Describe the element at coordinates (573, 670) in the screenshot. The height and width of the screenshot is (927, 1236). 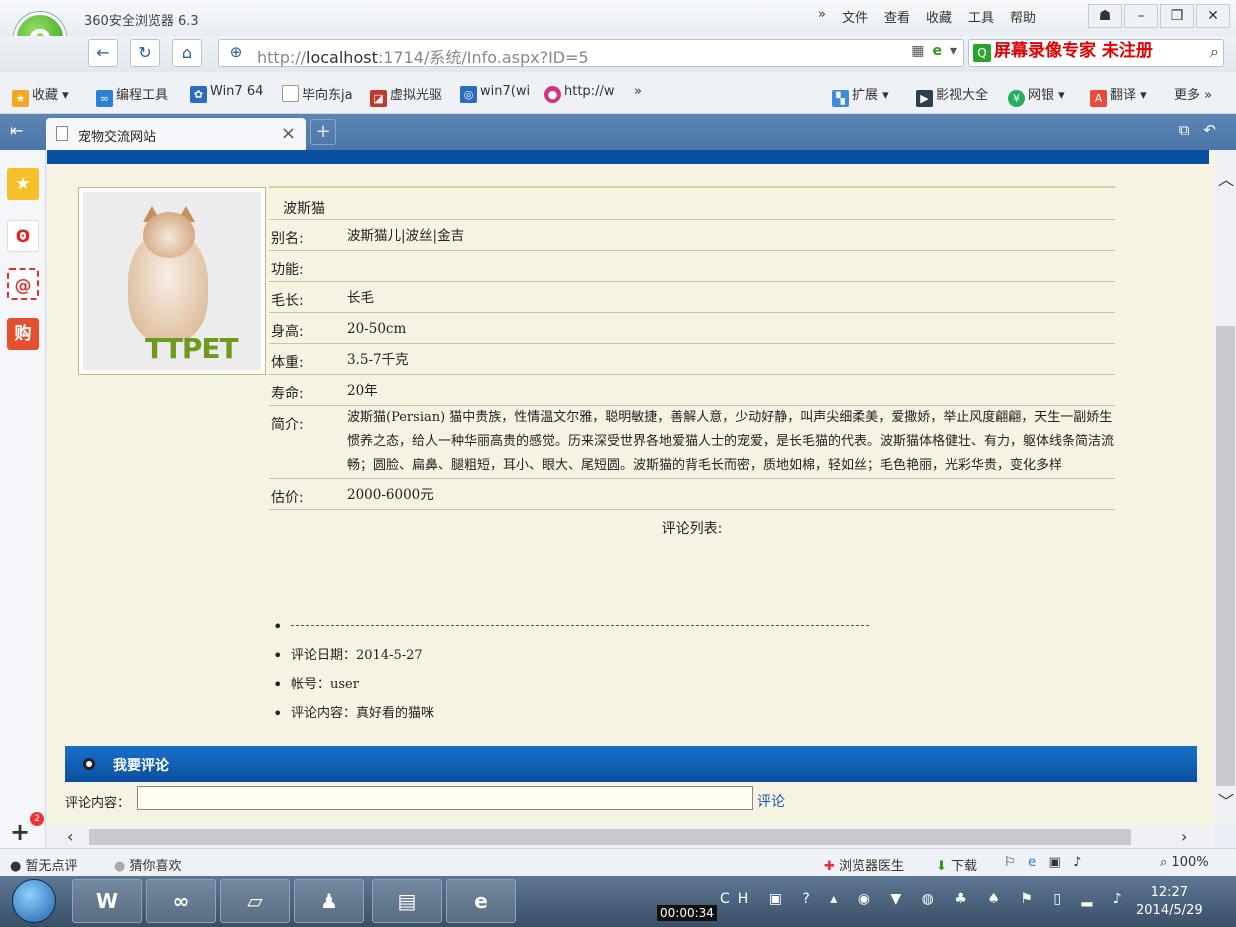
I see `comment-list: 评论日期：2014-5-27 帐号：user 评论内容：真好看的猫咪` at that location.